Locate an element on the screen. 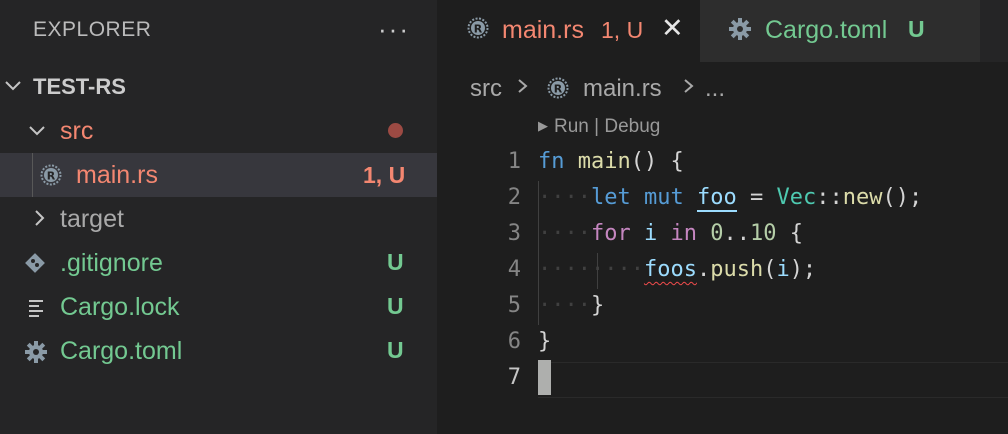  function-call: new is located at coordinates (862, 197).